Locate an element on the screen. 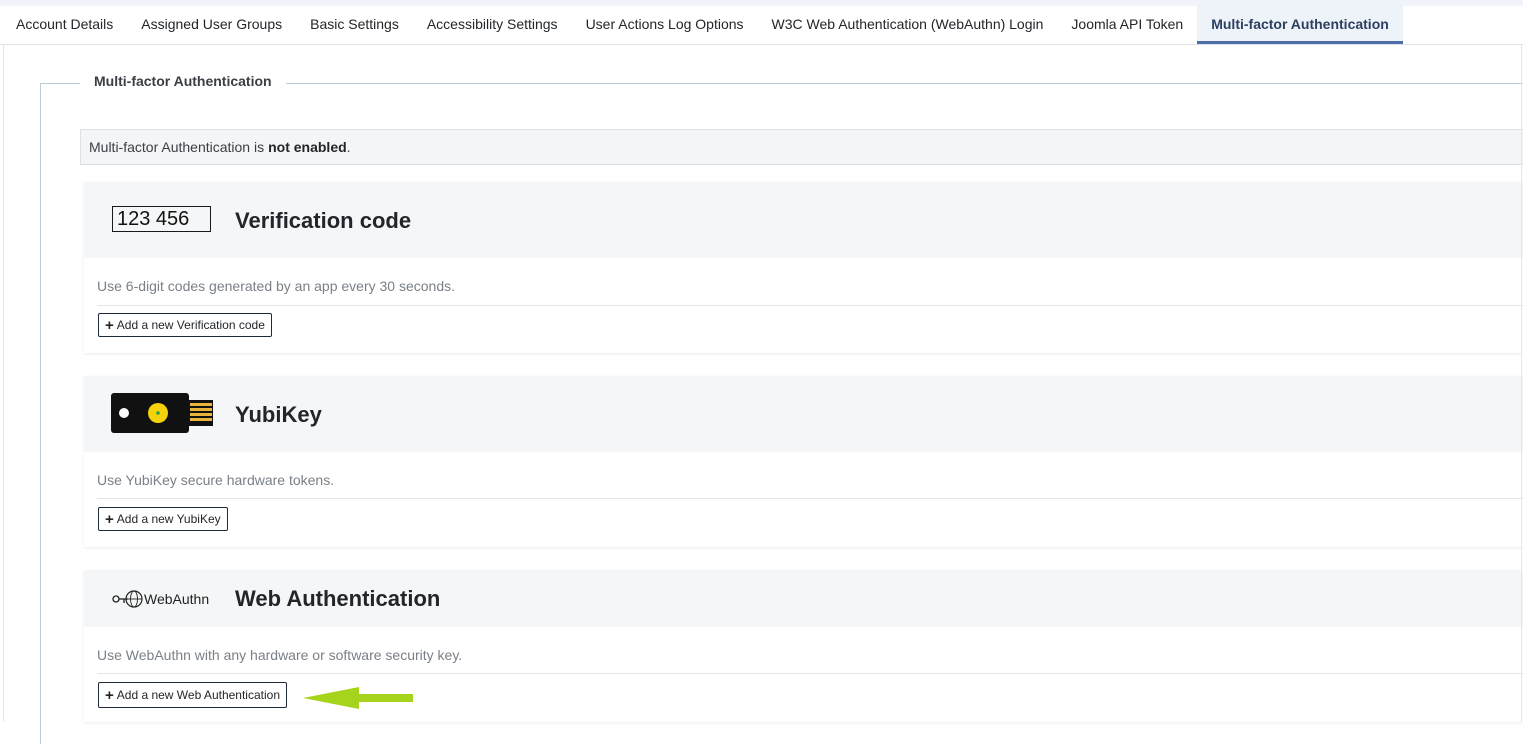 Image resolution: width=1523 pixels, height=744 pixels. method-title: Verification code is located at coordinates (323, 220).